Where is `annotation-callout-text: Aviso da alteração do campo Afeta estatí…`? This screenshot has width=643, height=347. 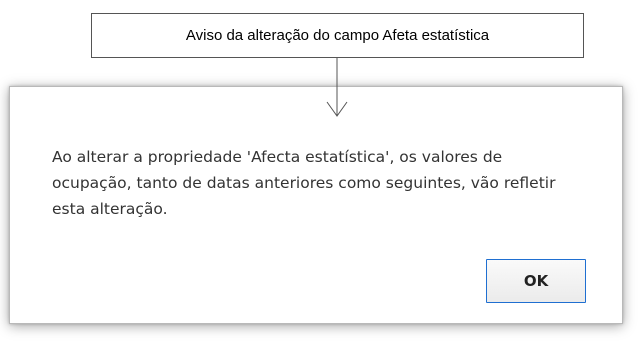 annotation-callout-text: Aviso da alteração do campo Afeta estatí… is located at coordinates (337, 35).